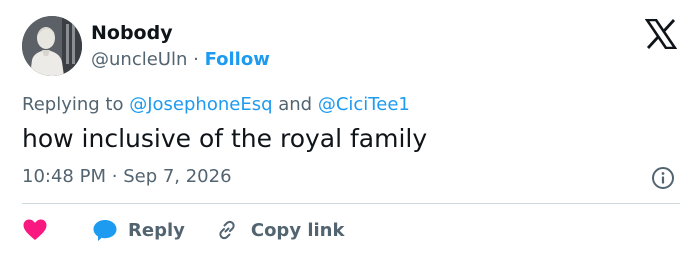  What do you see at coordinates (297, 230) in the screenshot?
I see `copy-link-label: Copy link` at bounding box center [297, 230].